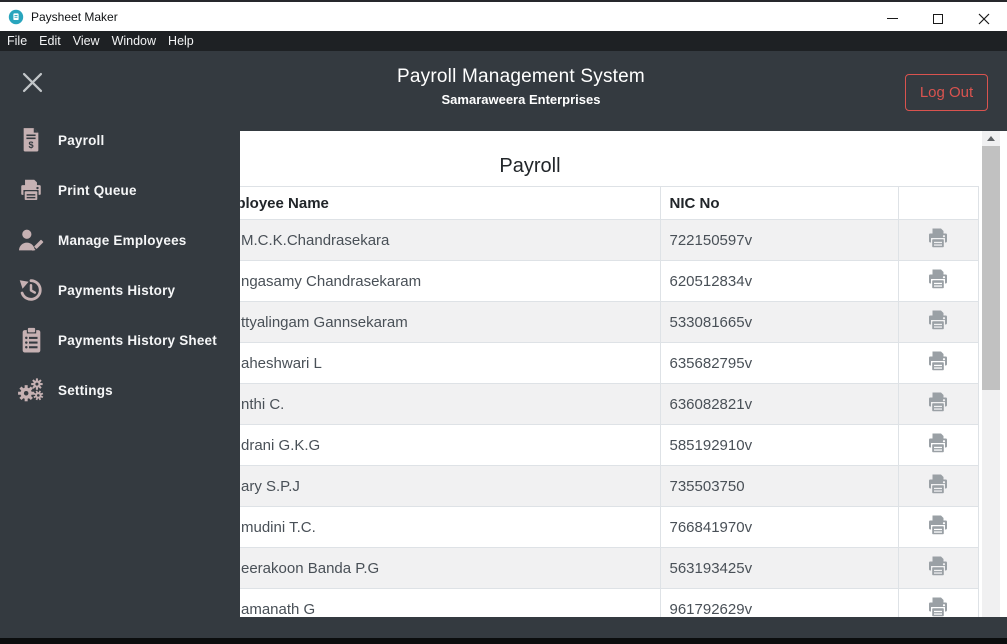 This screenshot has width=1007, height=644. I want to click on nic-no-cell: 620512834v, so click(778, 281).